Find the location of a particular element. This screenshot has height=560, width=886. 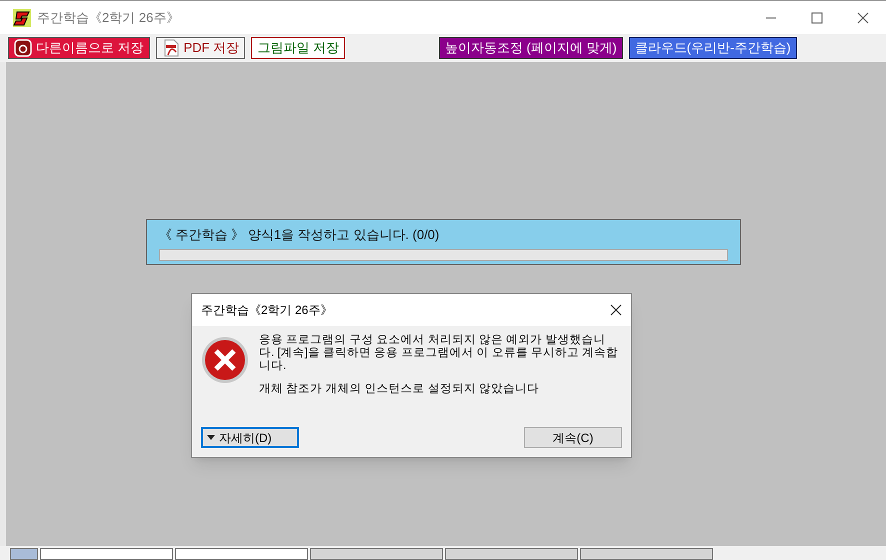

error-icon is located at coordinates (225, 360).